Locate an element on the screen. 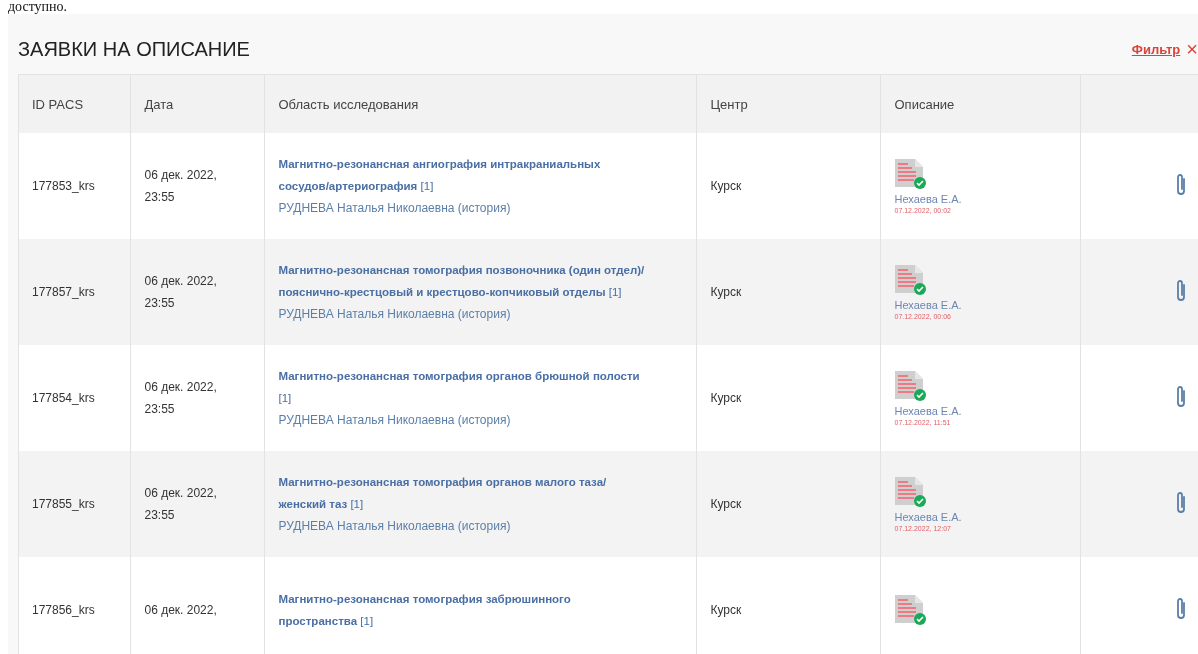  pacs-id: 177857_krs is located at coordinates (63, 292).